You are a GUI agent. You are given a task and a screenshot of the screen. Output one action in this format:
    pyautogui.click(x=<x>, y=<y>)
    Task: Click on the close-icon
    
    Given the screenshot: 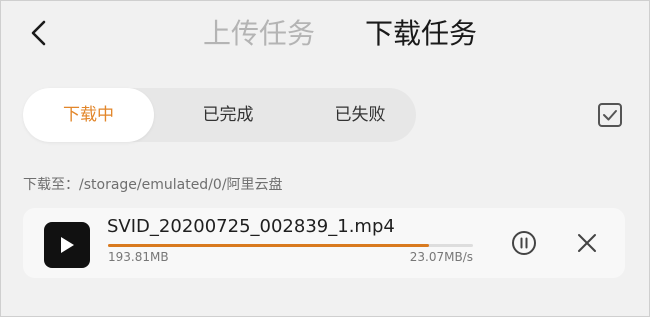 What is the action you would take?
    pyautogui.click(x=587, y=243)
    